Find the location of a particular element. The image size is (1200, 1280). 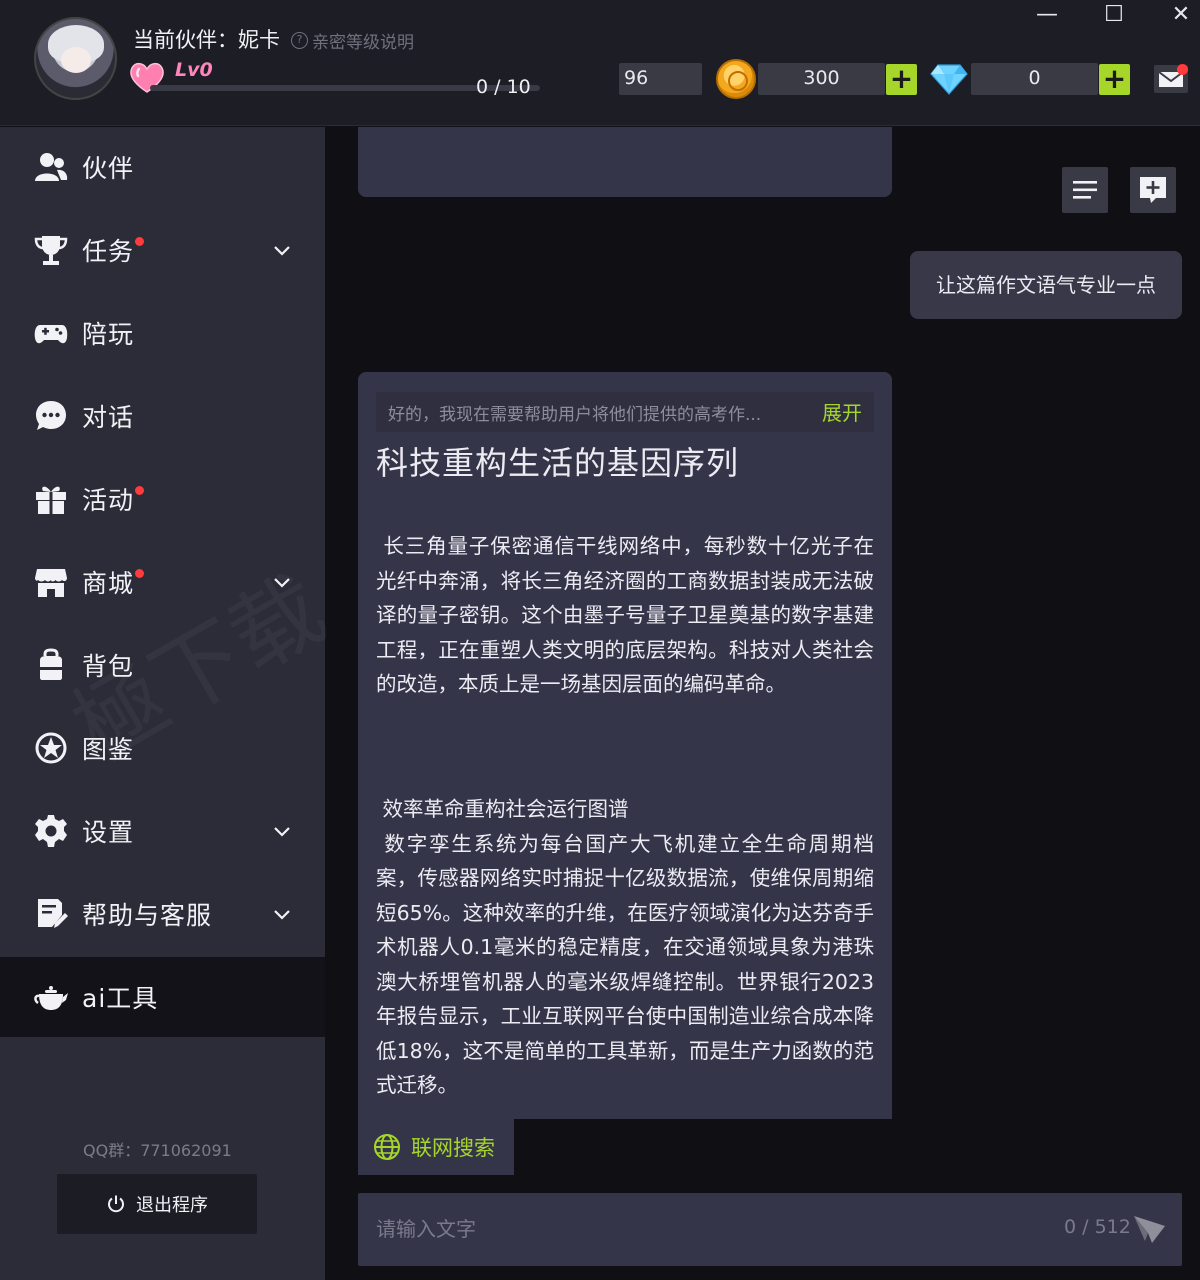

sidebar-item-label: 陪玩 is located at coordinates (108, 334).